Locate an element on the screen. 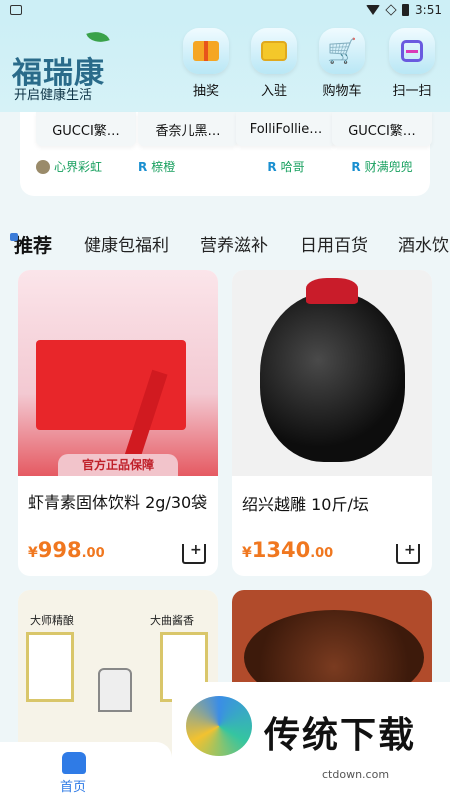 This screenshot has width=450, height=800. watermark: 传统下载 ctdown.com is located at coordinates (311, 741).